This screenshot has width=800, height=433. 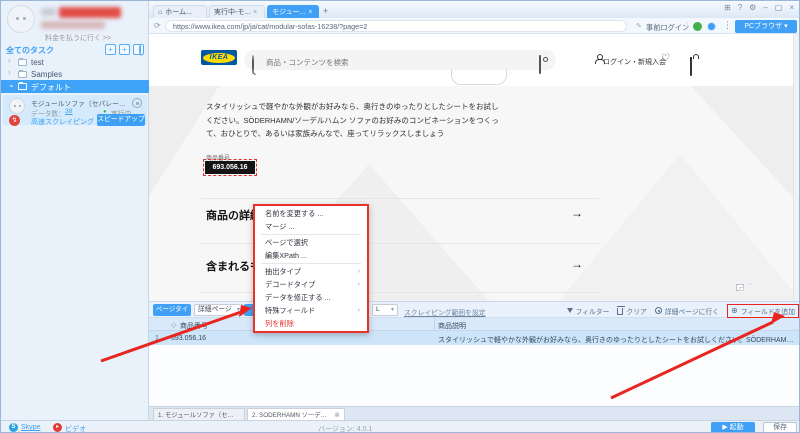 What do you see at coordinates (311, 271) in the screenshot?
I see `menu-extract-type: 抽出タイプ ›` at bounding box center [311, 271].